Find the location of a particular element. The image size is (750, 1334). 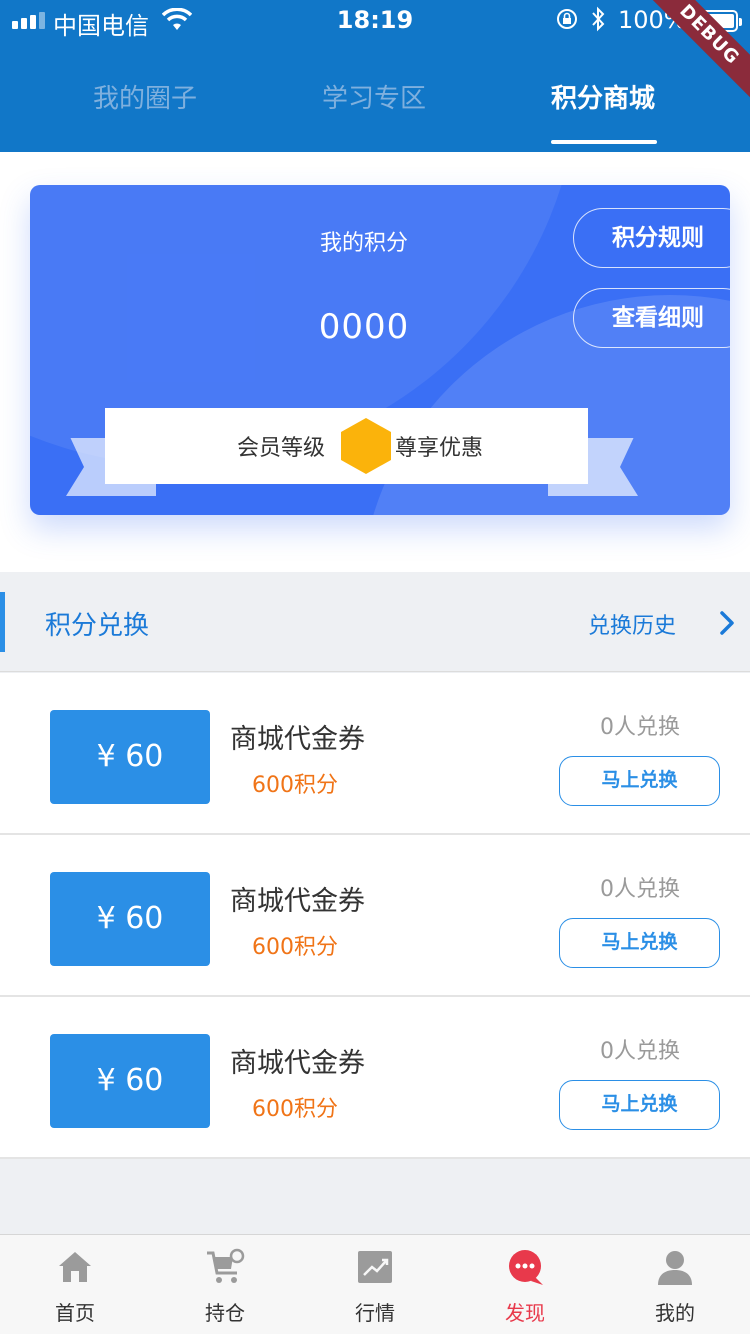

nav-item-profile: 我的 is located at coordinates (675, 1284).